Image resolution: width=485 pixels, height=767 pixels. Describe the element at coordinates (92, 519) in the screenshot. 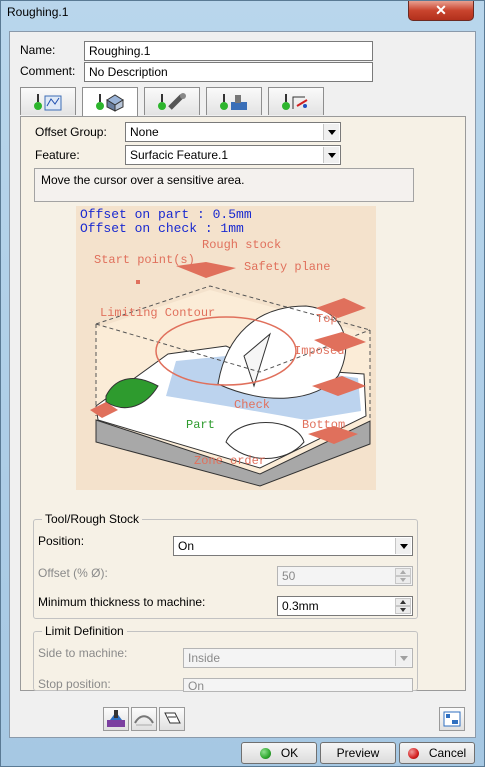

I see `tool-rough-stock-title: Tool/Rough Stock` at that location.